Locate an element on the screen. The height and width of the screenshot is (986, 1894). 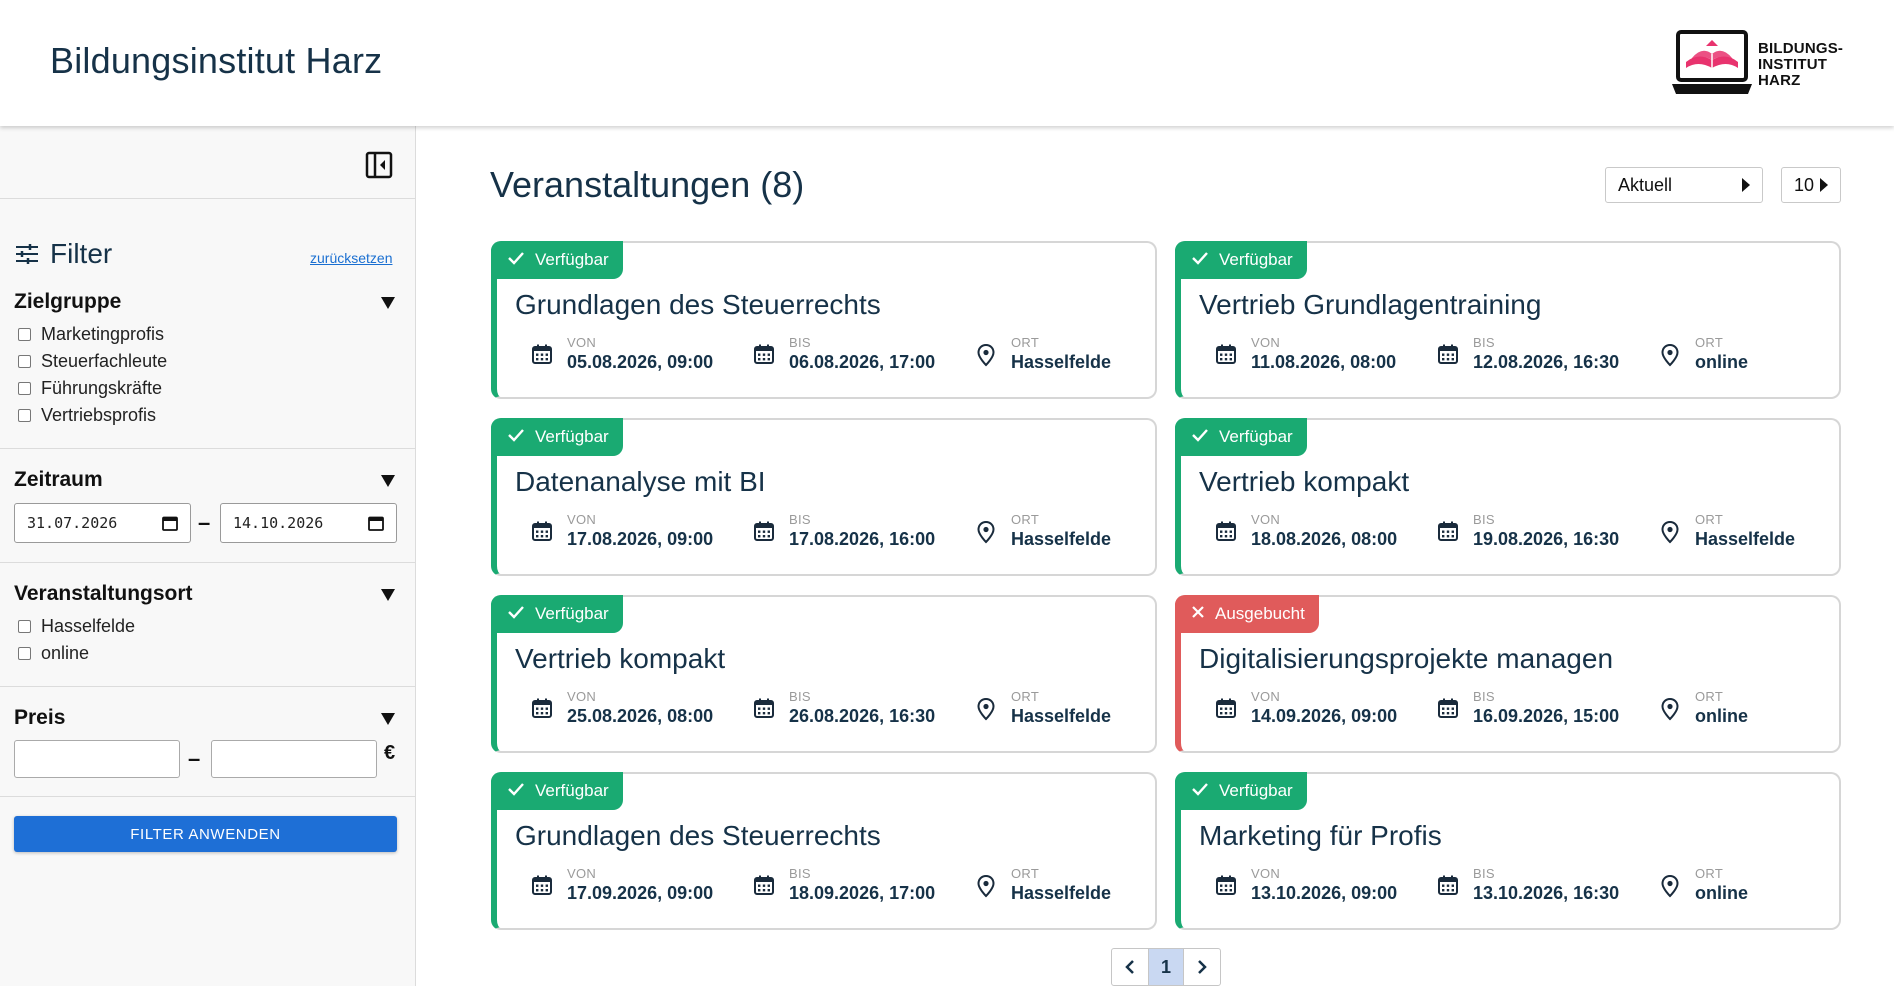
logo: BILDUNGS- INSTITUT HARZ is located at coordinates (1757, 63).